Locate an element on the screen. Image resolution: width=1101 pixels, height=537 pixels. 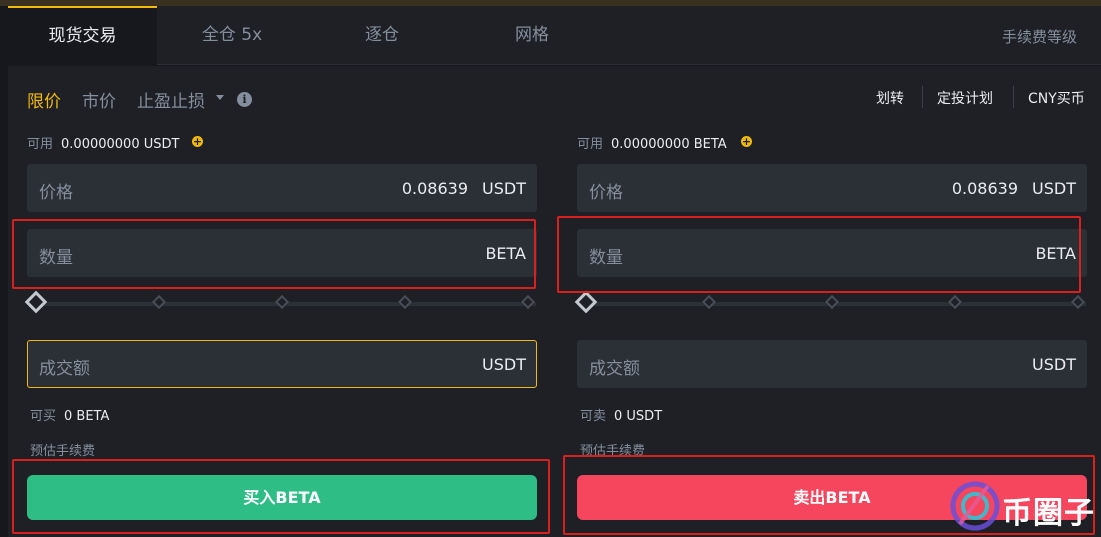
sell-total-label: 成交额 is located at coordinates (614, 369).